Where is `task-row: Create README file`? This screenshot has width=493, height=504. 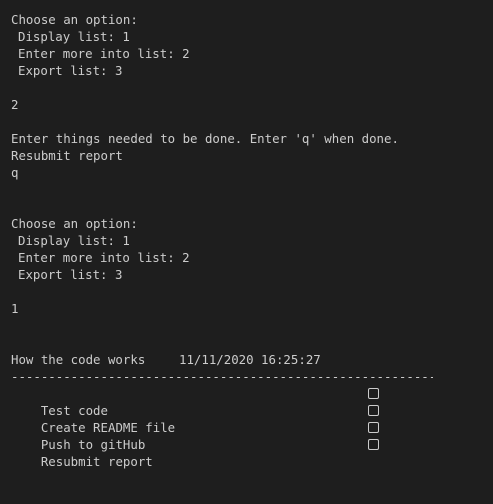 task-row: Create README file is located at coordinates (197, 418).